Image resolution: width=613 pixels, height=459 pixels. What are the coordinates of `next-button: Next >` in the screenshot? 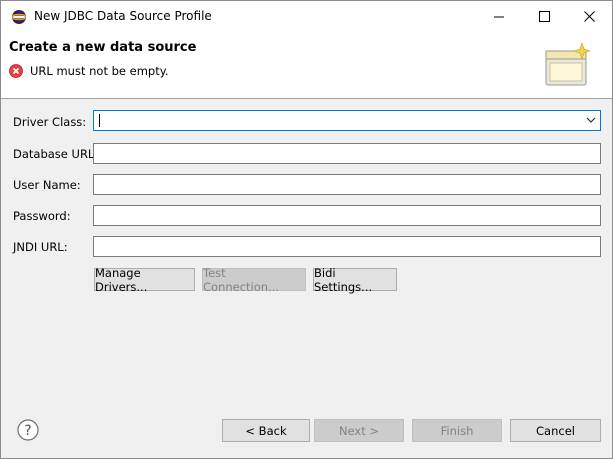 It's located at (359, 430).